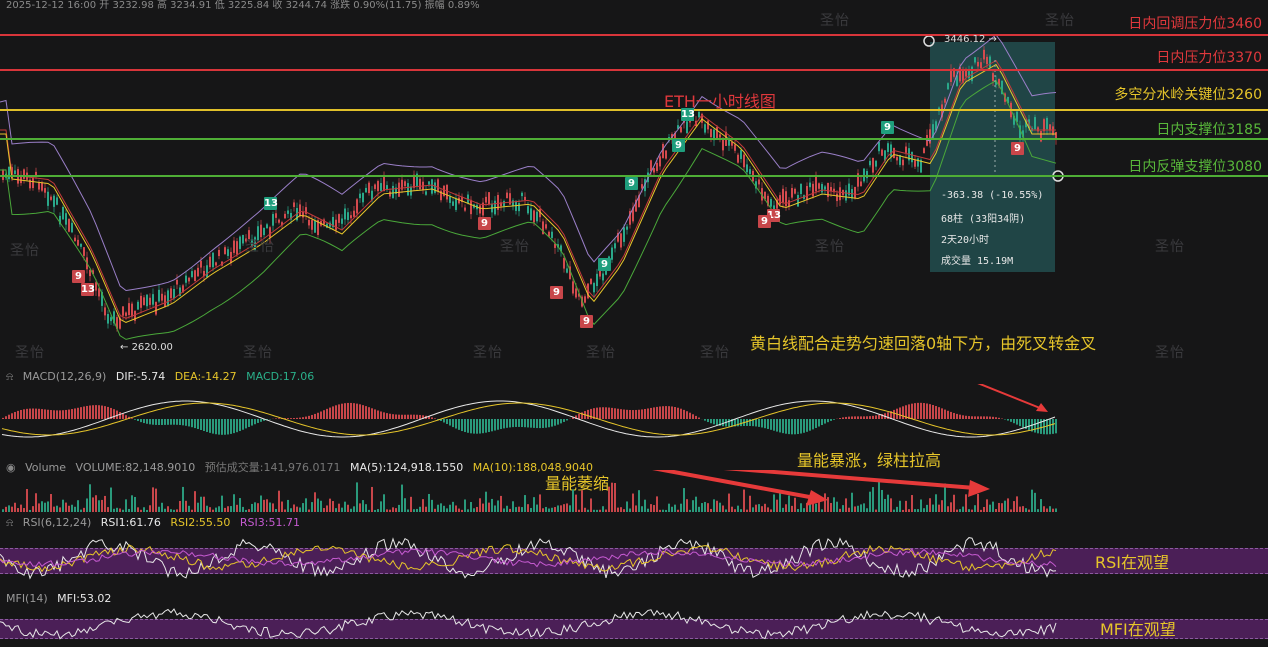 The height and width of the screenshot is (647, 1268). What do you see at coordinates (634, 625) in the screenshot?
I see `mfi-chart` at bounding box center [634, 625].